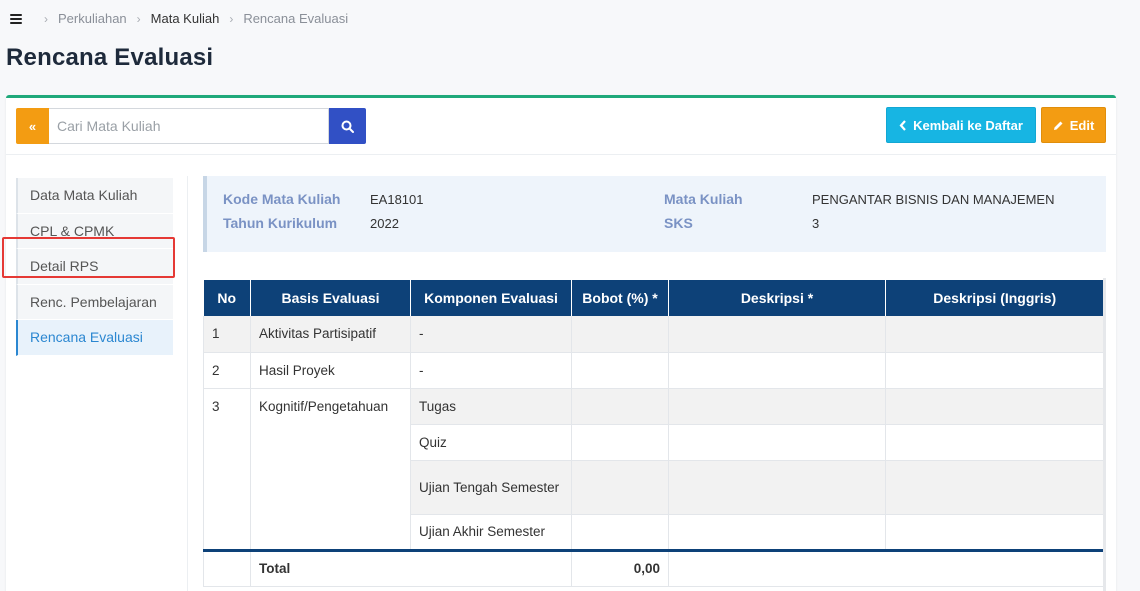 Image resolution: width=1140 pixels, height=591 pixels. I want to click on edit-button-label: Edit, so click(1082, 125).